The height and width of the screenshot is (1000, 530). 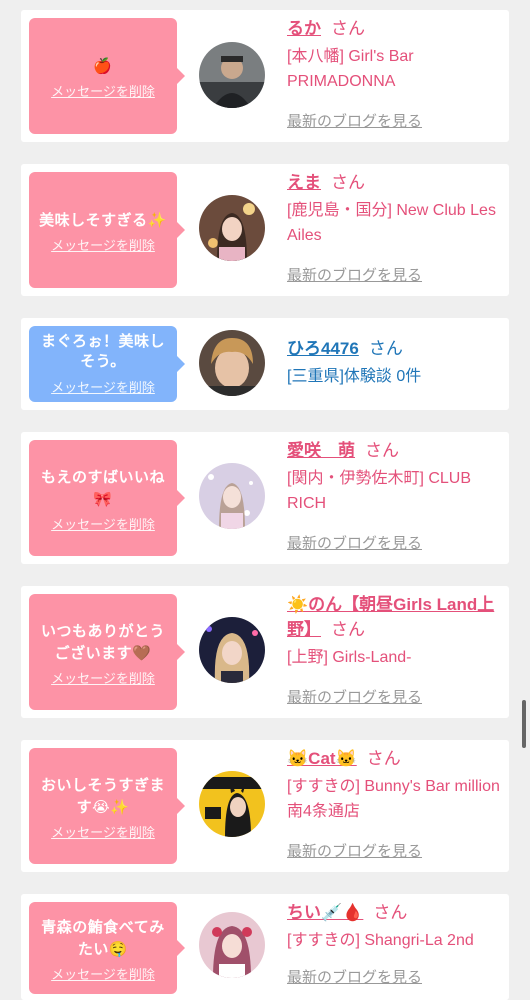 I want to click on message-bubble: いつもありがとうございます🤎 メッセージを削除, so click(x=107, y=652).